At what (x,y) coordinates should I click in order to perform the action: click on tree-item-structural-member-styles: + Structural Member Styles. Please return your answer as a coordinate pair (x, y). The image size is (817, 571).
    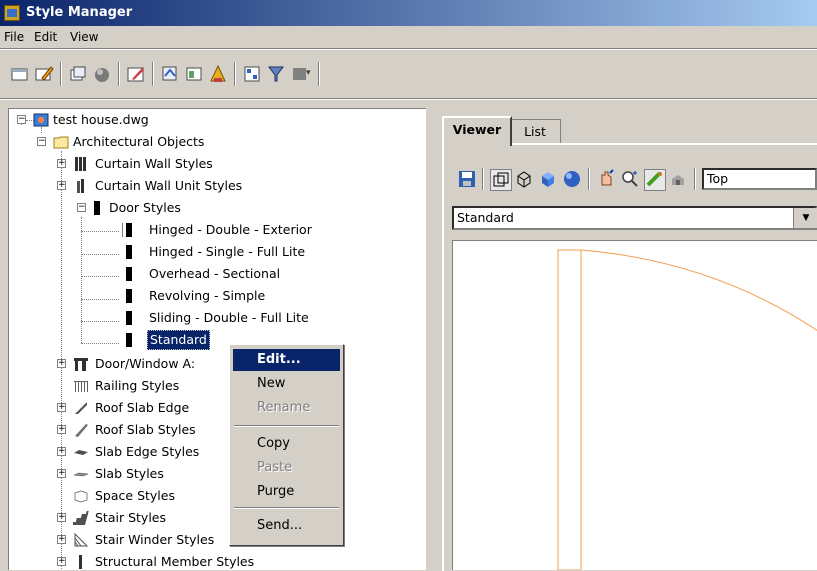
    Looking at the image, I should click on (179, 560).